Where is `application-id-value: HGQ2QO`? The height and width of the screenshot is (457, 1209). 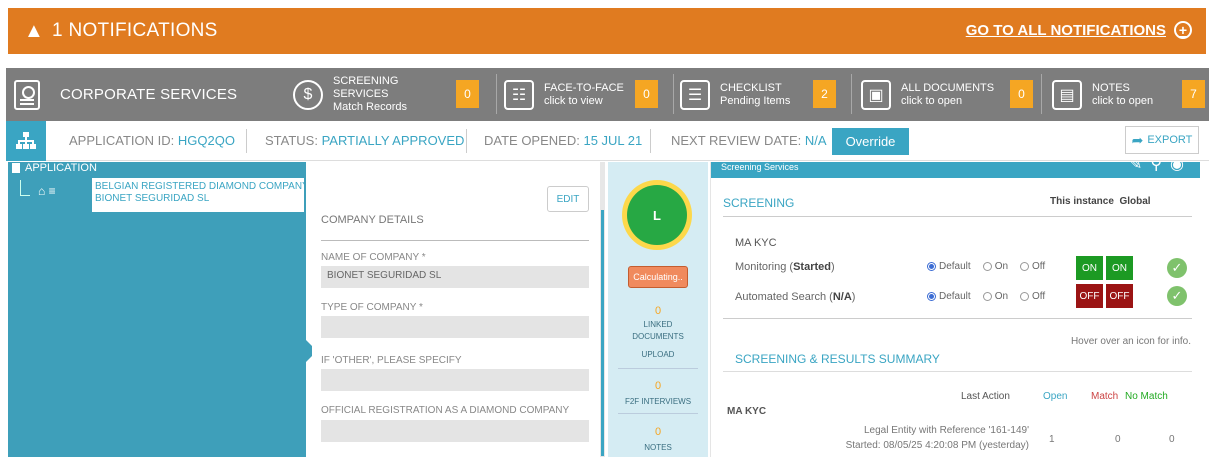 application-id-value: HGQ2QO is located at coordinates (206, 140).